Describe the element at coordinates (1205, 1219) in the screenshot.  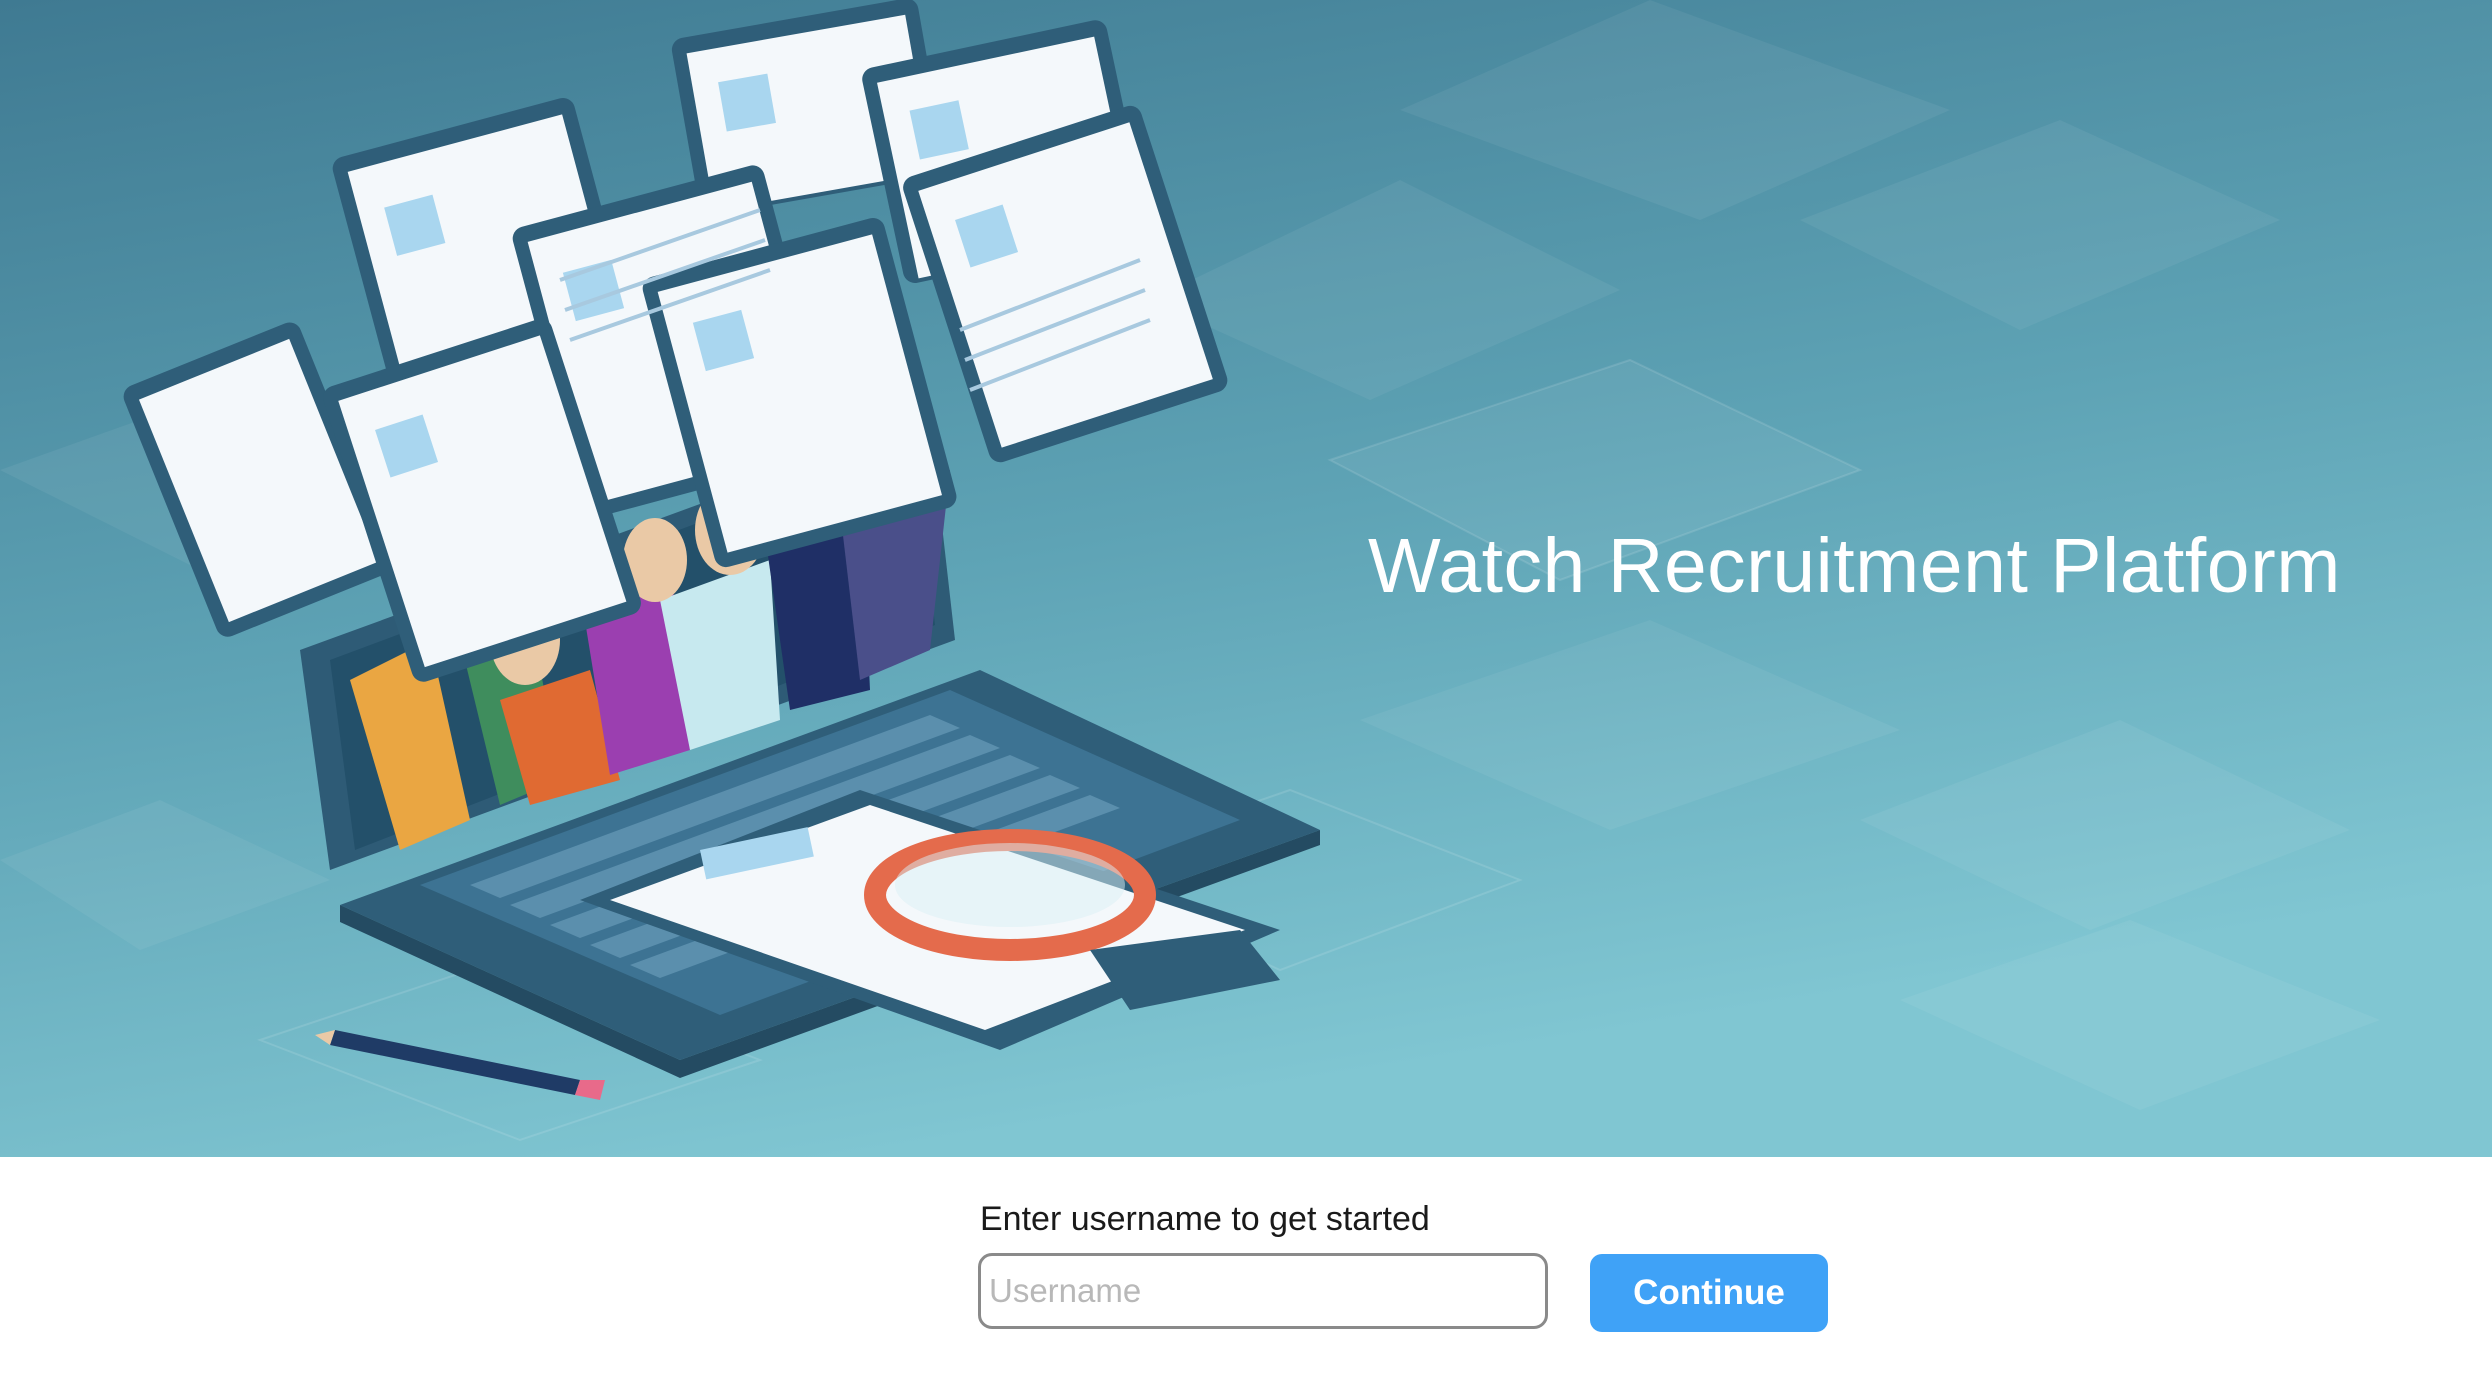
I see `username-prompt: Enter username to get started` at that location.